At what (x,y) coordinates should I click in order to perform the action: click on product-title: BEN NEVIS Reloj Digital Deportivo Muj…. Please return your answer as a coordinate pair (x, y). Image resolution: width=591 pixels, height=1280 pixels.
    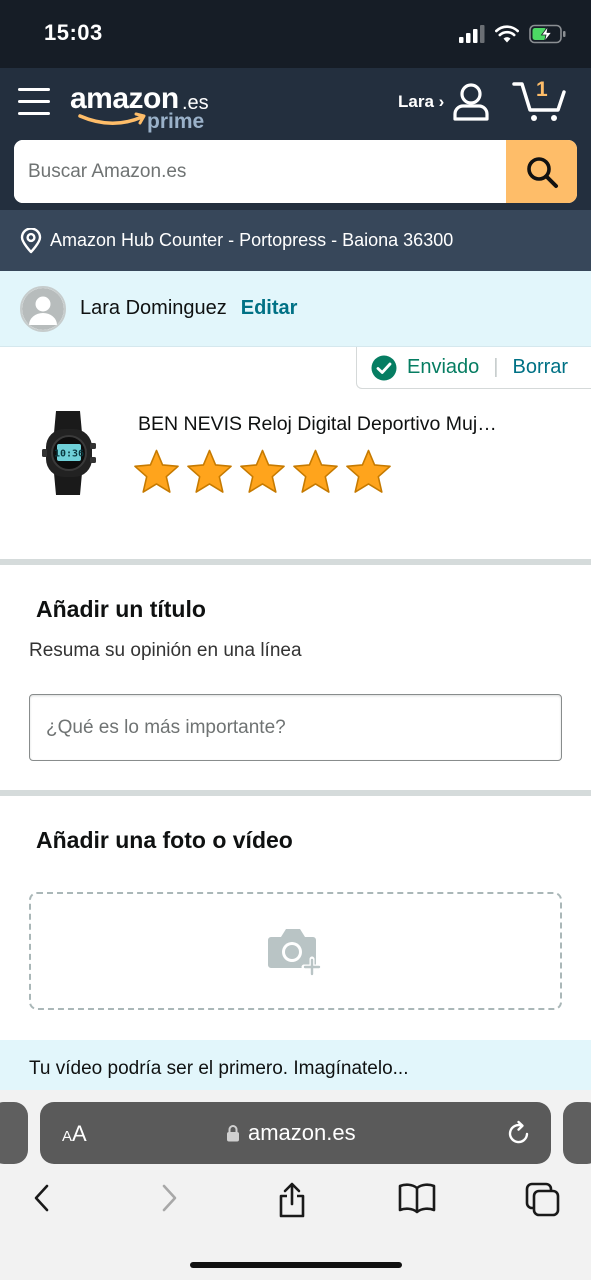
    Looking at the image, I should click on (343, 424).